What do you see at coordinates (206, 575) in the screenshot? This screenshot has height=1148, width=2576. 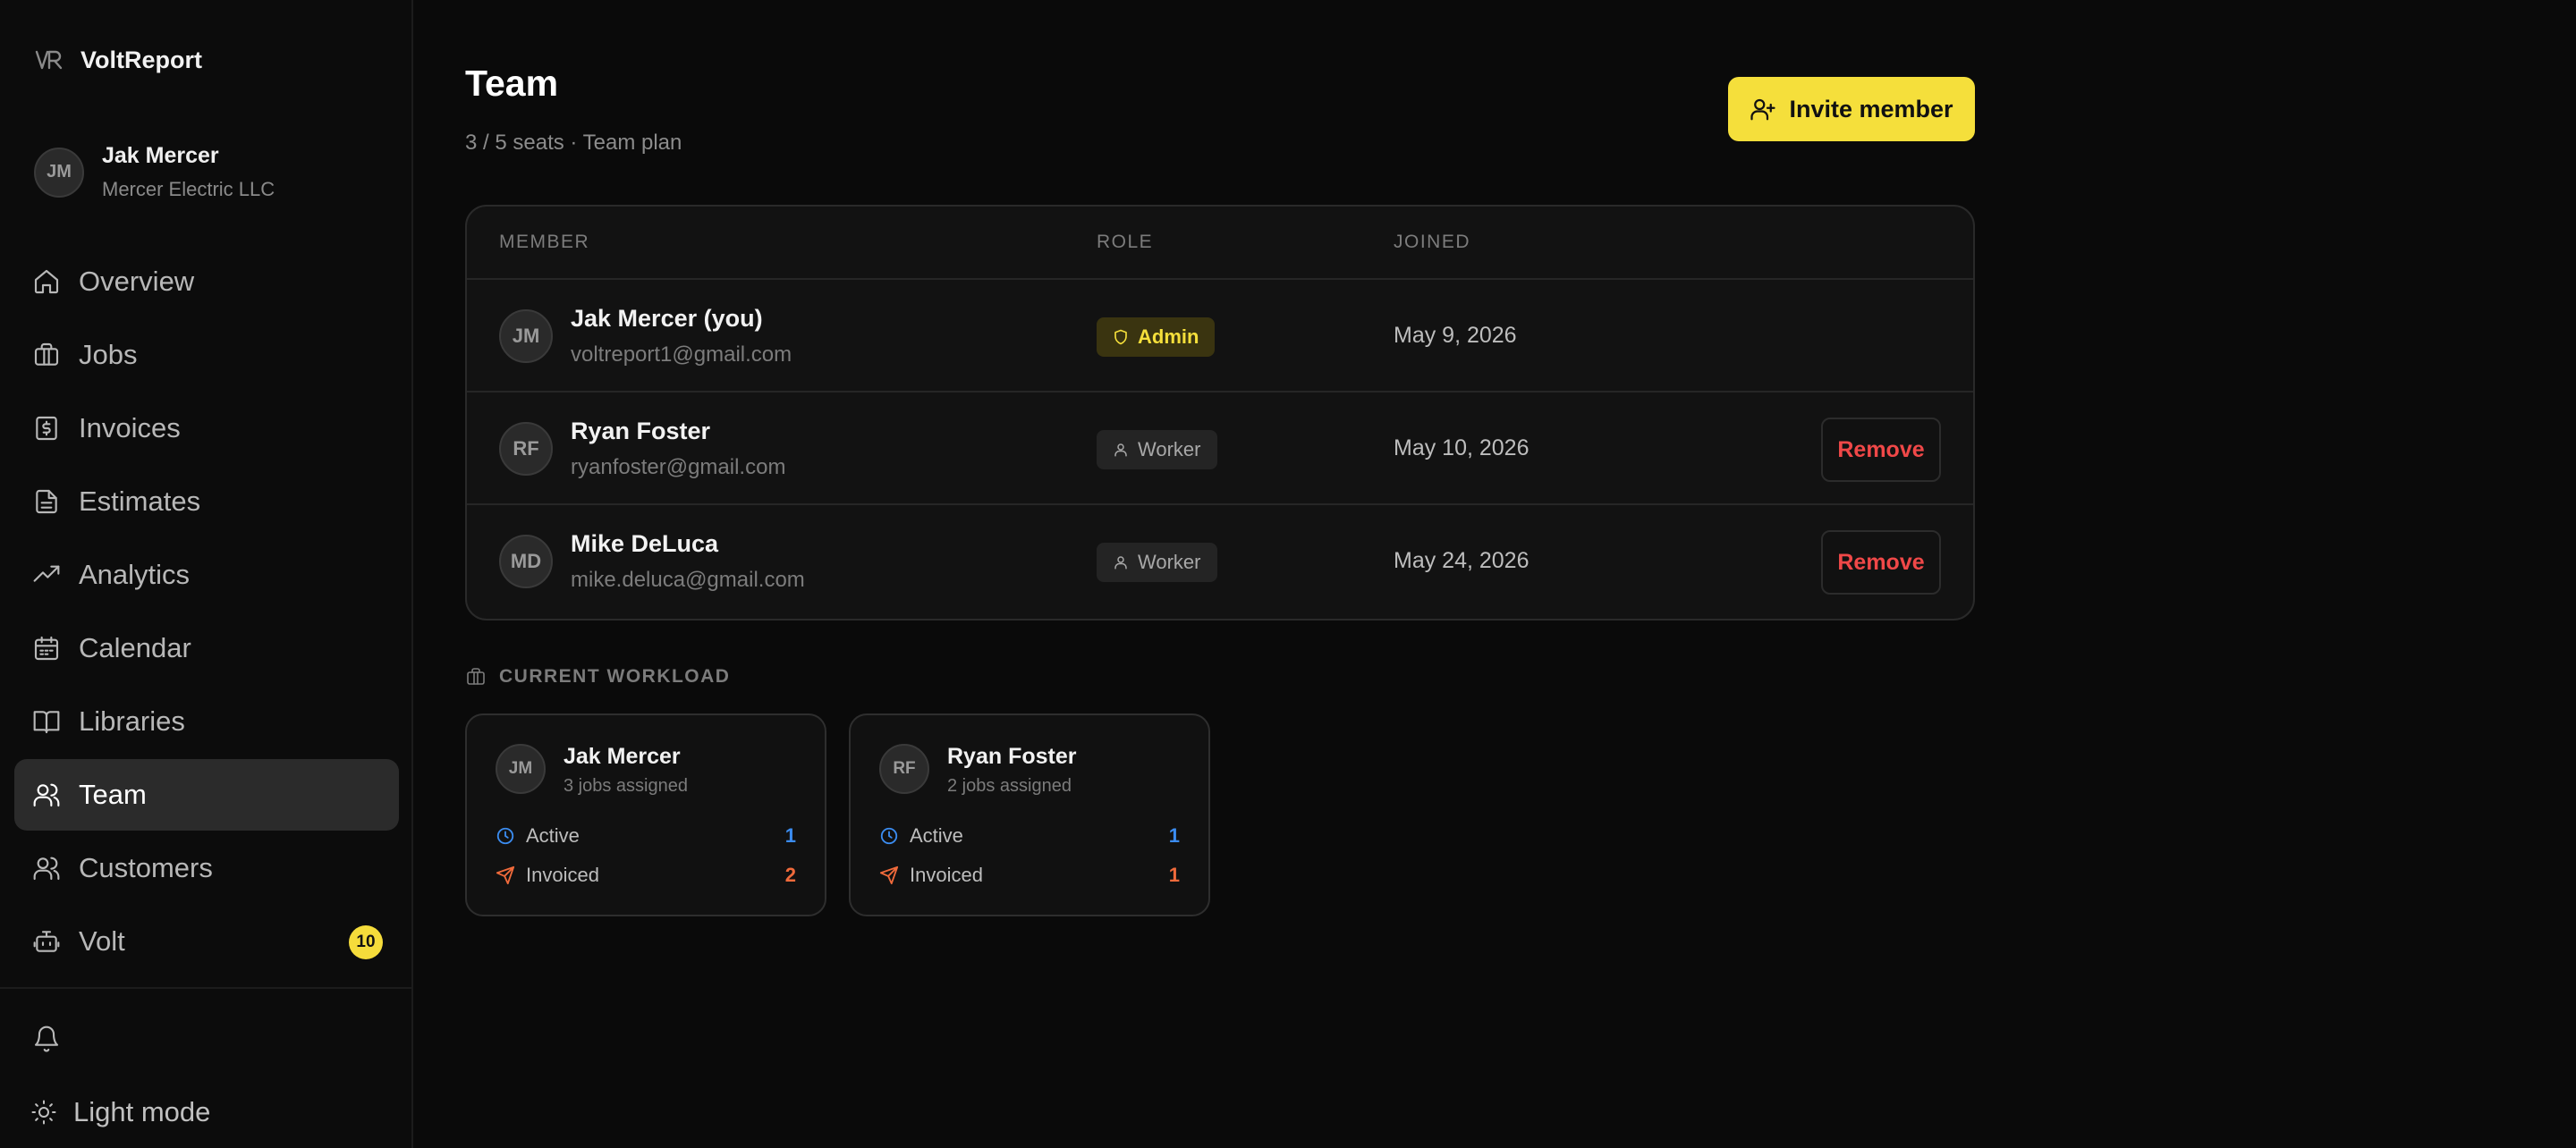 I see `sidebar-item-analytics: Analytics` at bounding box center [206, 575].